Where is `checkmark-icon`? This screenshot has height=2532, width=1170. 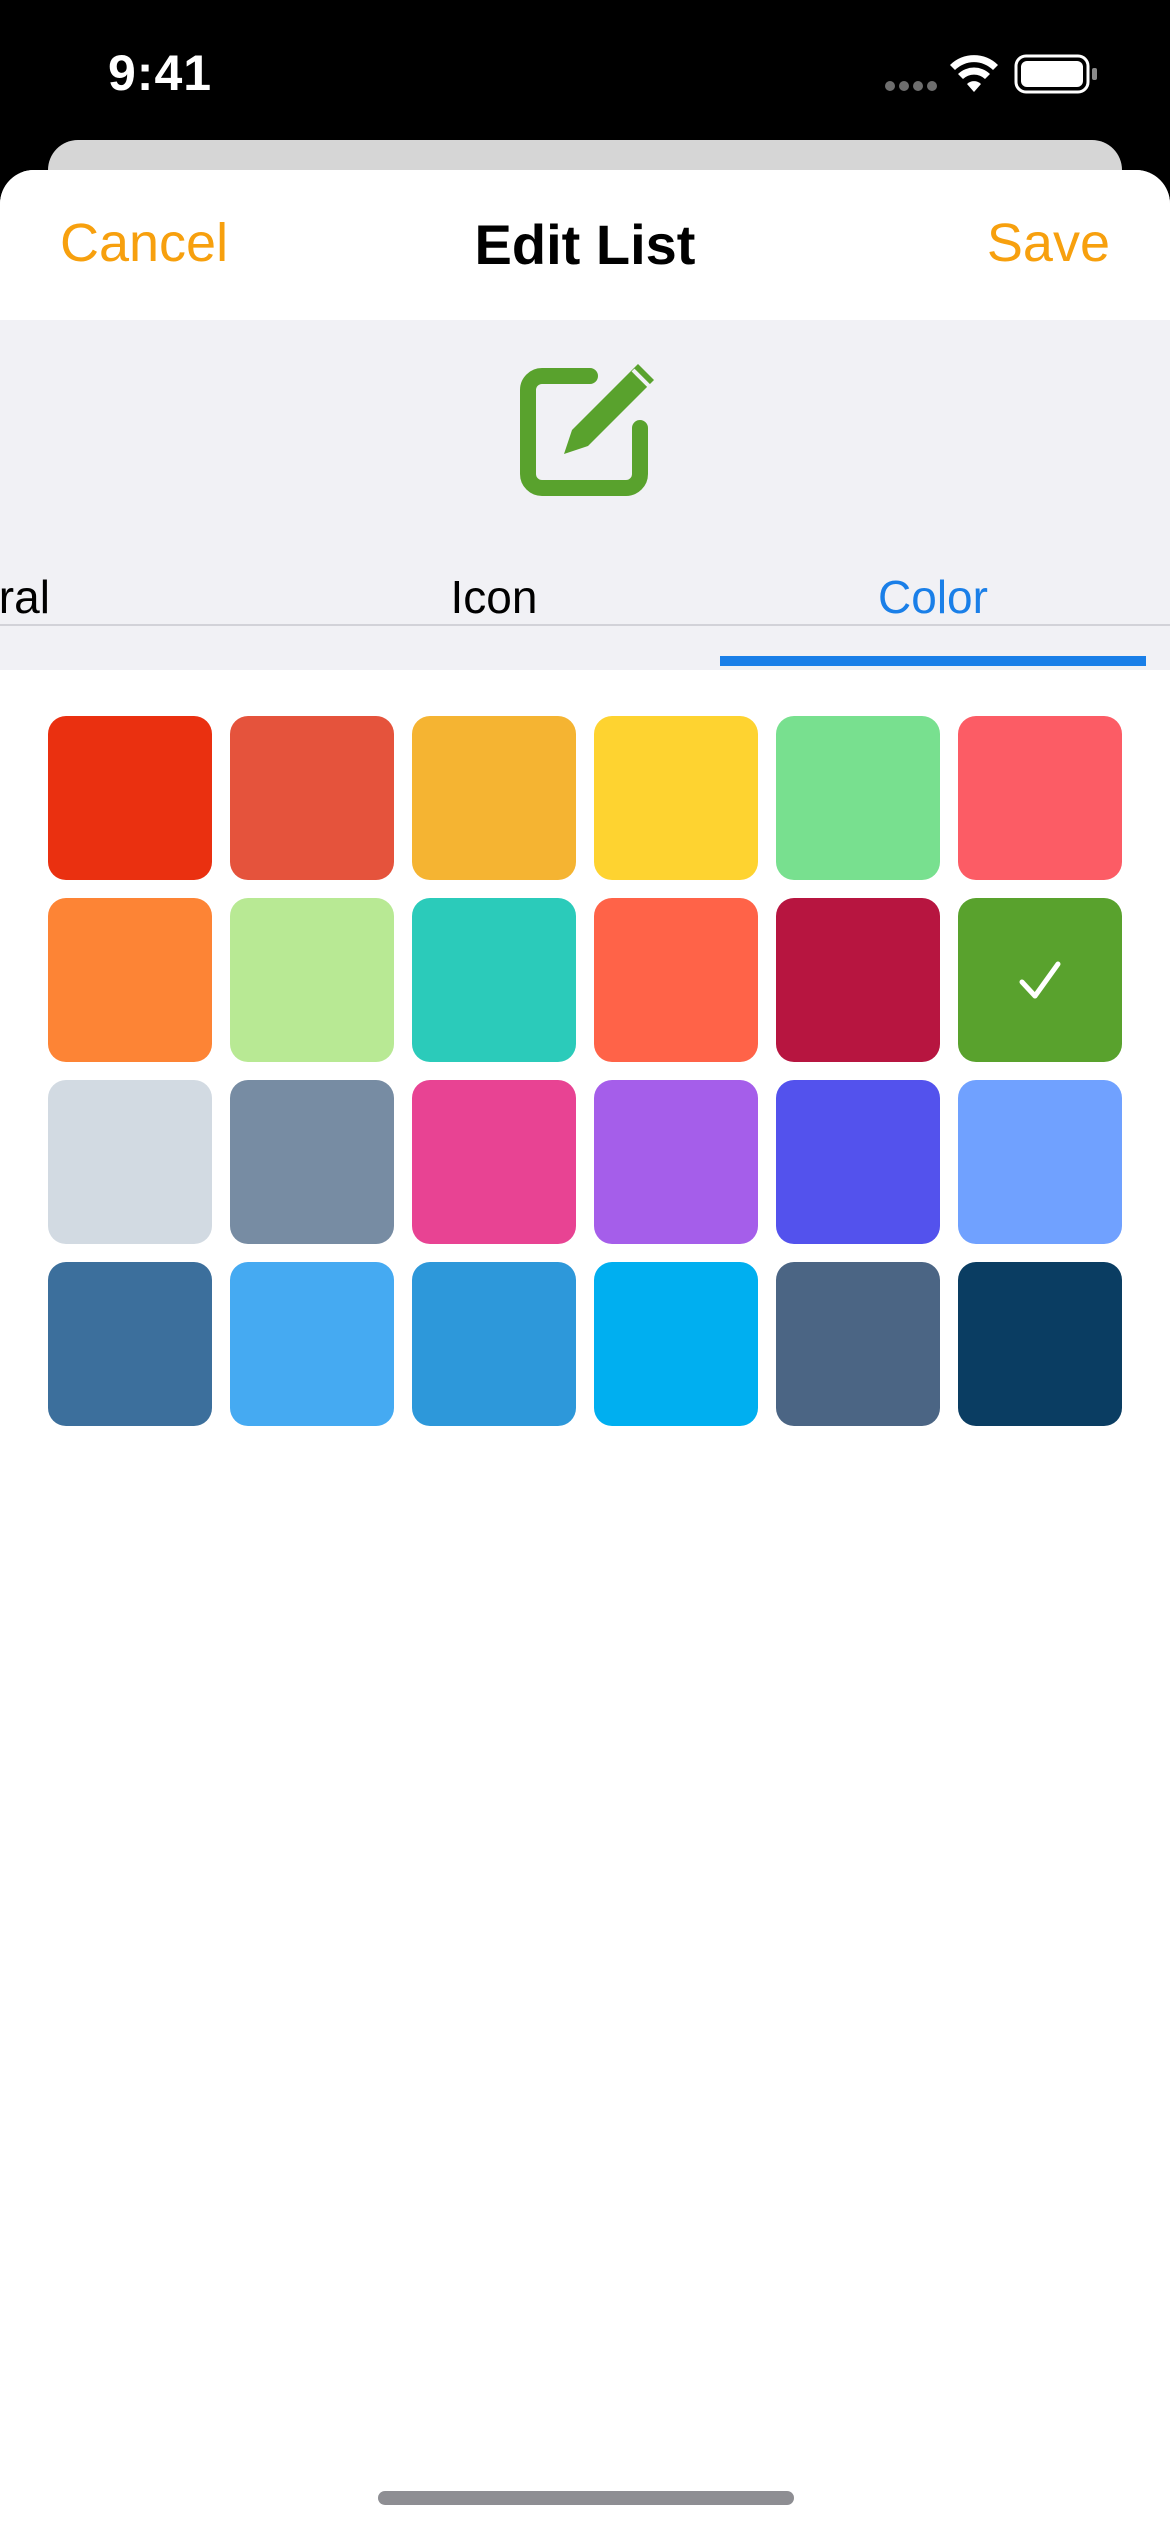
checkmark-icon is located at coordinates (1040, 980).